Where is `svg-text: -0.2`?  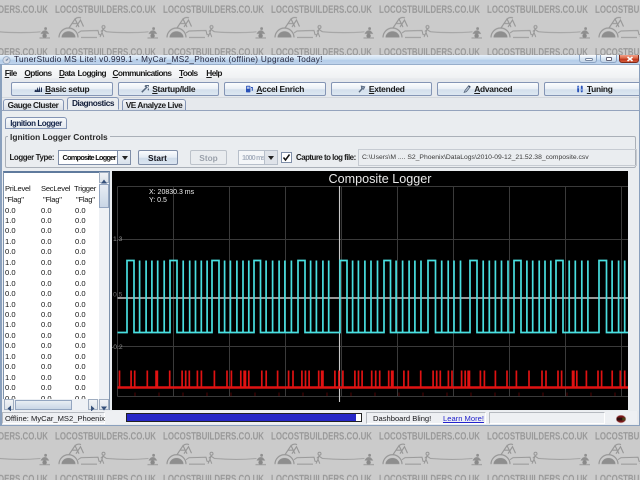 svg-text: -0.2 is located at coordinates (117, 347).